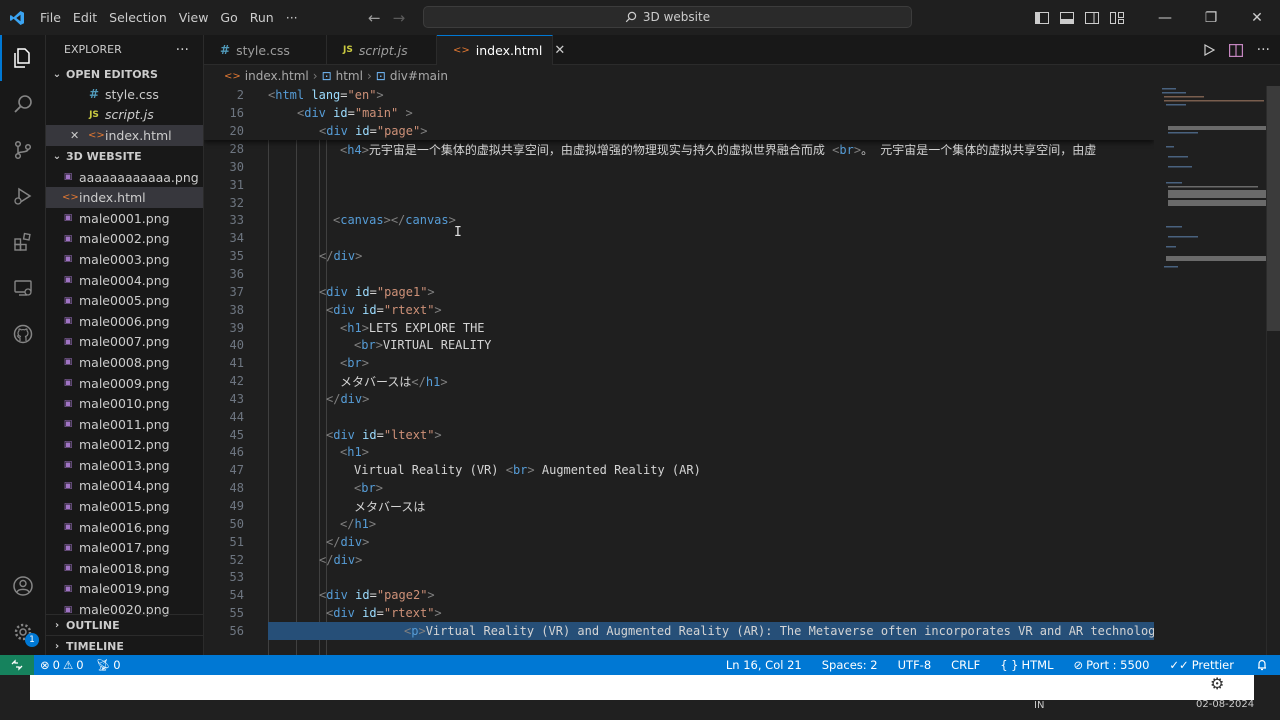  I want to click on encoding-button: UTF-8, so click(915, 665).